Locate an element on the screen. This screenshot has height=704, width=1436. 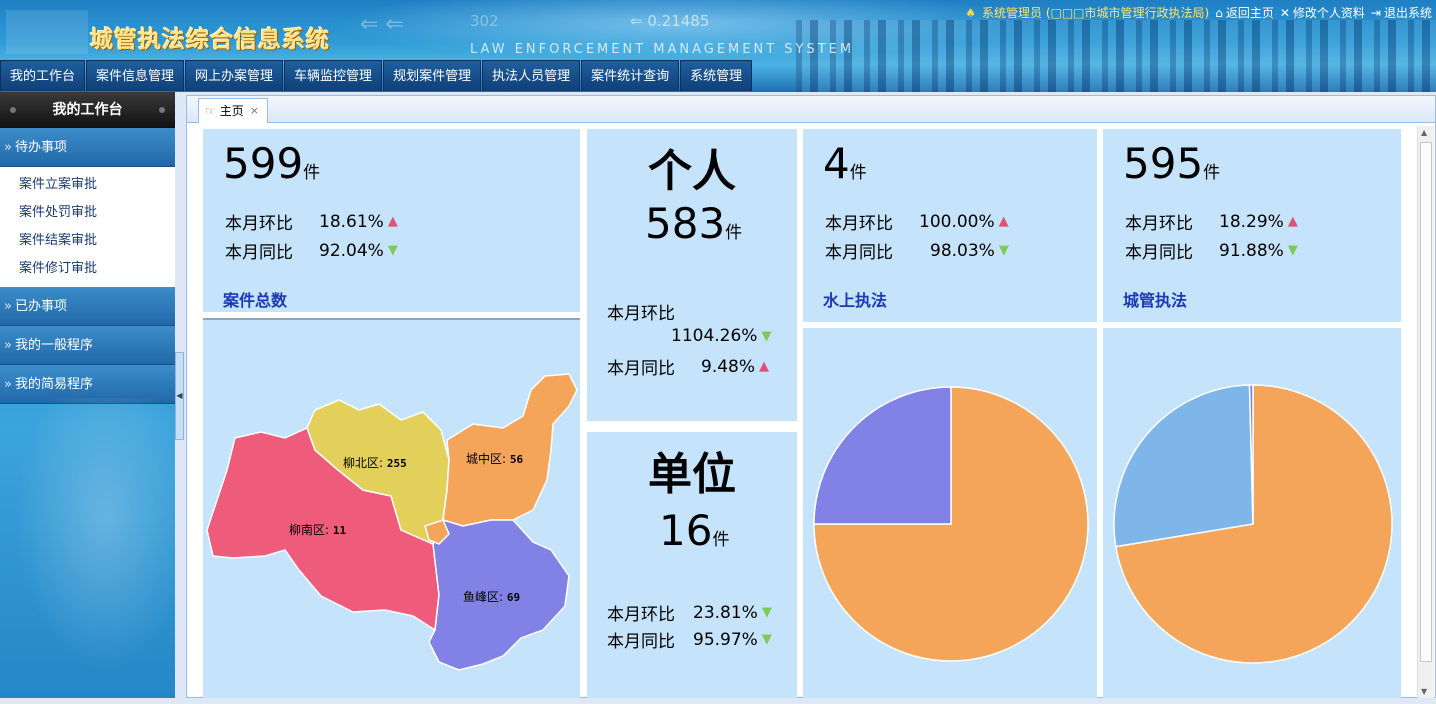
personal-count: 583件 is located at coordinates (694, 223).